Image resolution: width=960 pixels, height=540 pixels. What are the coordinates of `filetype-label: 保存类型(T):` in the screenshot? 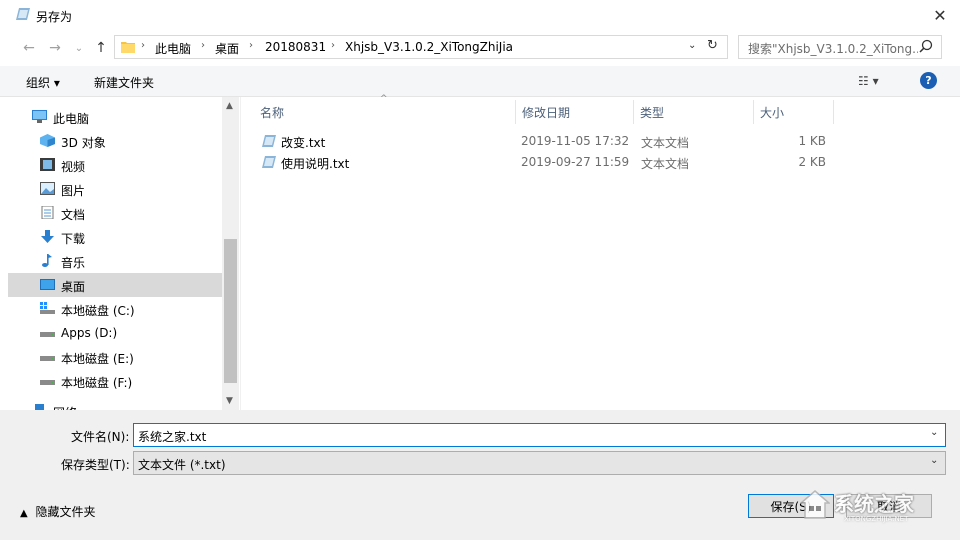 It's located at (95, 465).